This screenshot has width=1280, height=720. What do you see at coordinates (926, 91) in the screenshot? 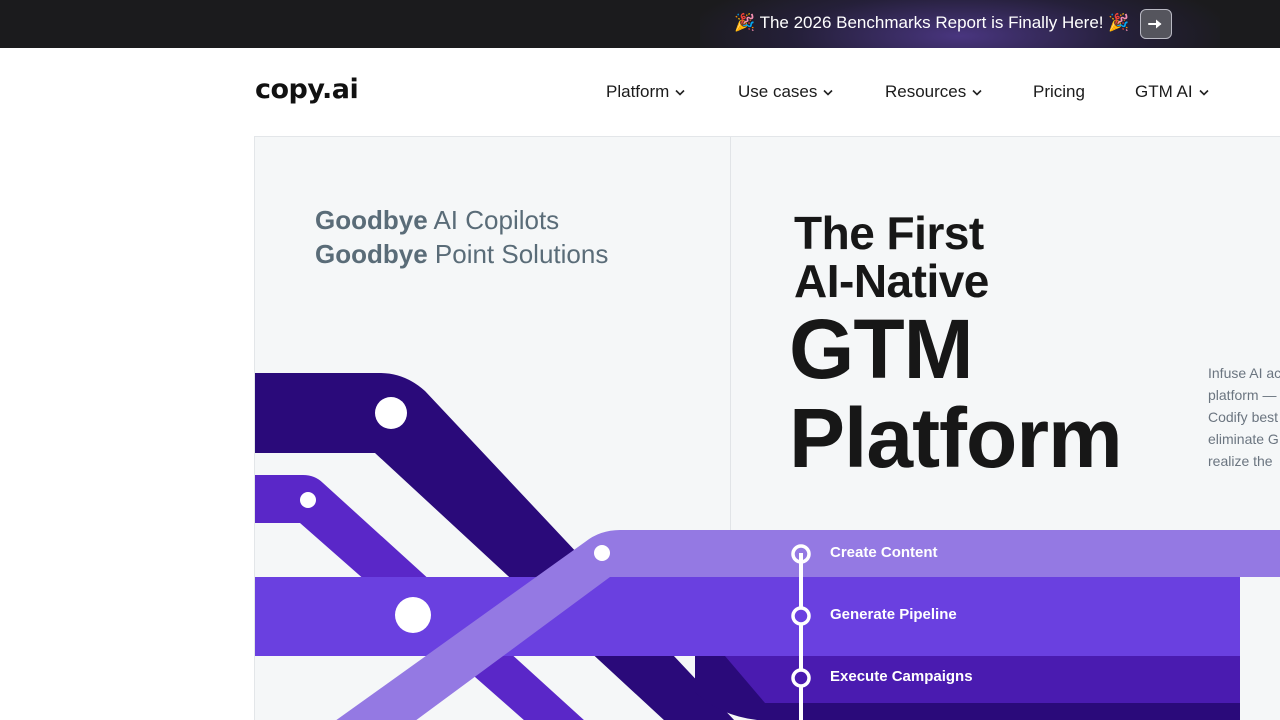
I see `nav-resources-label: Resources` at bounding box center [926, 91].